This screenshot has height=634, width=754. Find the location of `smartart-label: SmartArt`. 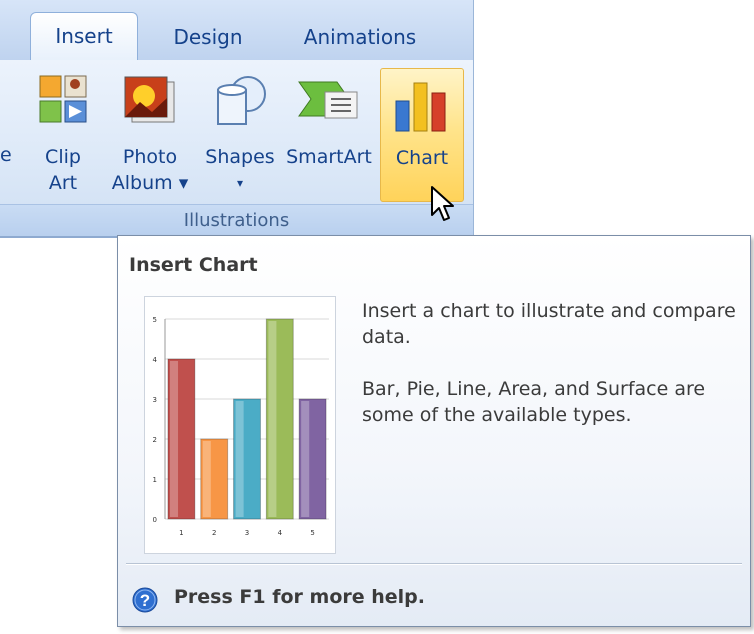

smartart-label: SmartArt is located at coordinates (329, 157).